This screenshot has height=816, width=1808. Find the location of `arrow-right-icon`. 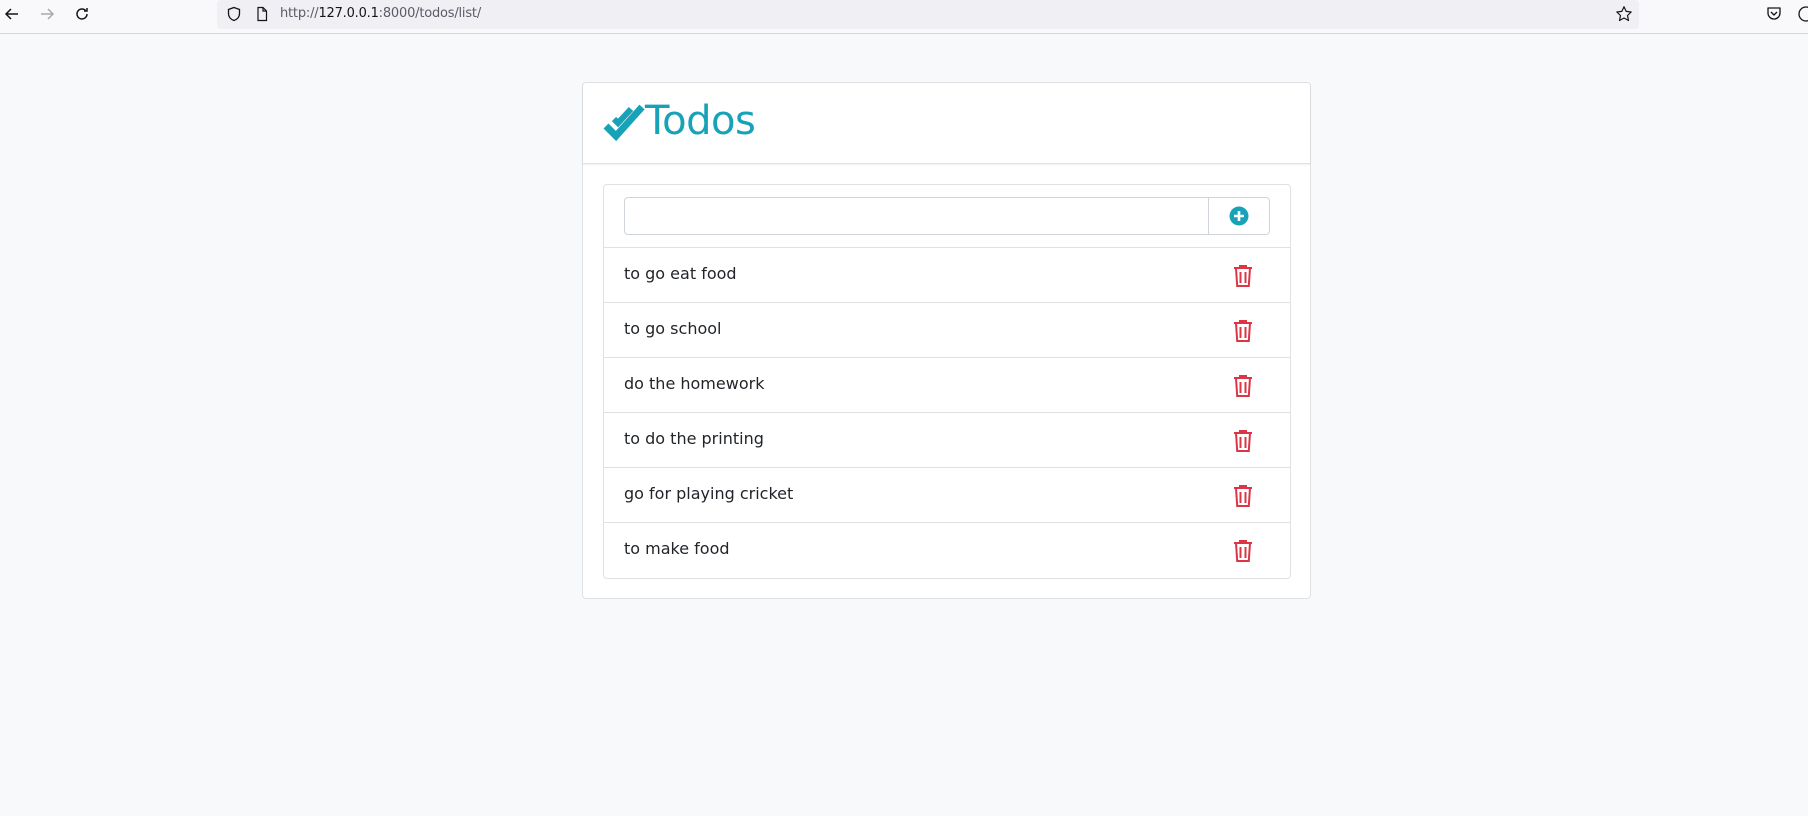

arrow-right-icon is located at coordinates (48, 14).